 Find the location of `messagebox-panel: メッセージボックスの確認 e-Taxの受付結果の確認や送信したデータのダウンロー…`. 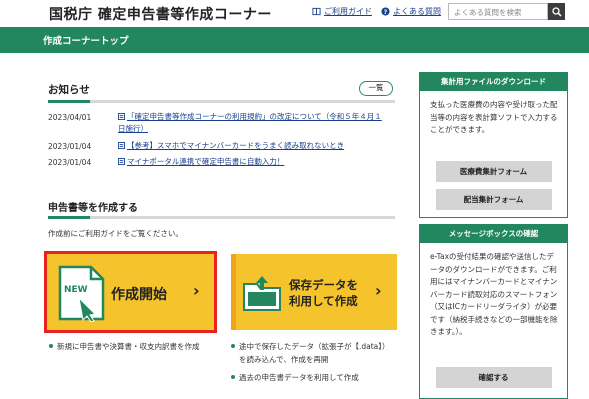

messagebox-panel: メッセージボックスの確認 e-Taxの受付結果の確認や送信したデータのダウンロー… is located at coordinates (493, 311).